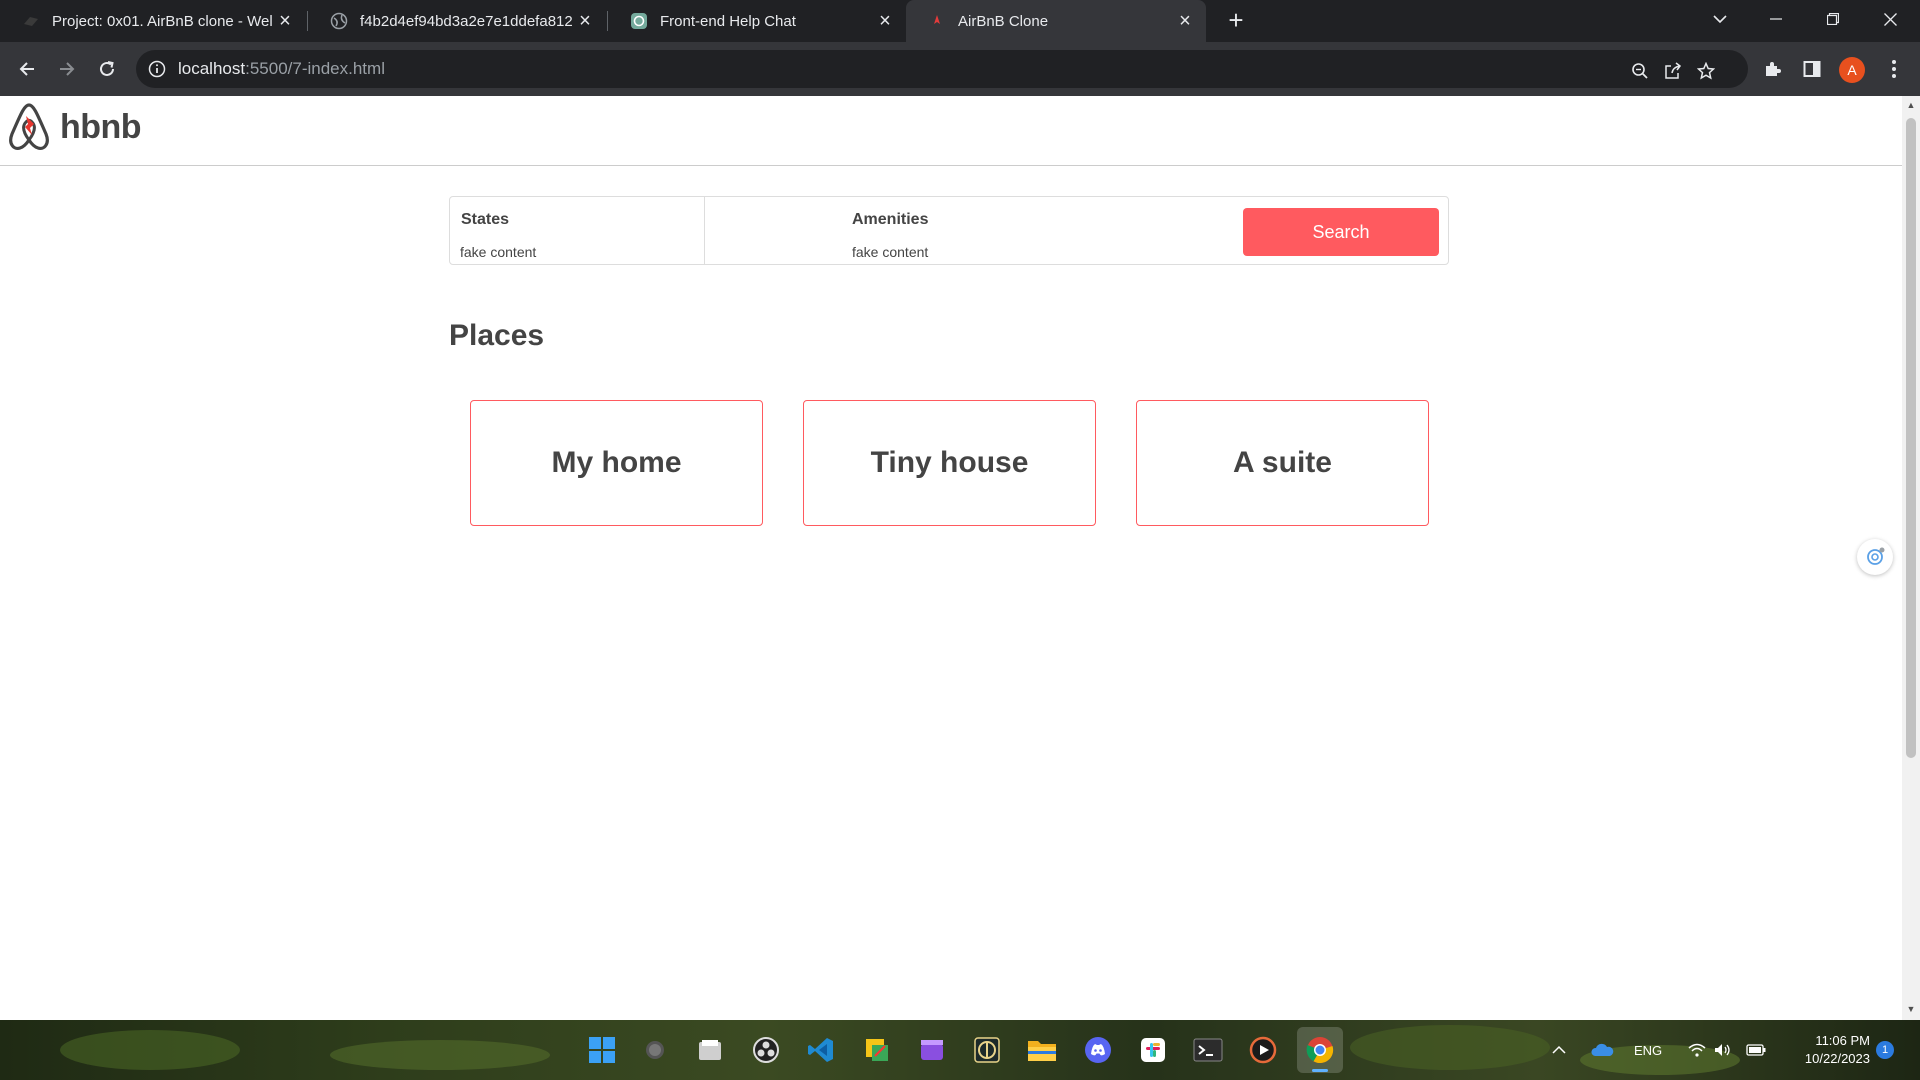  I want to click on browser-toolbar: localhost:5500/7-index.html A, so click(960, 69).